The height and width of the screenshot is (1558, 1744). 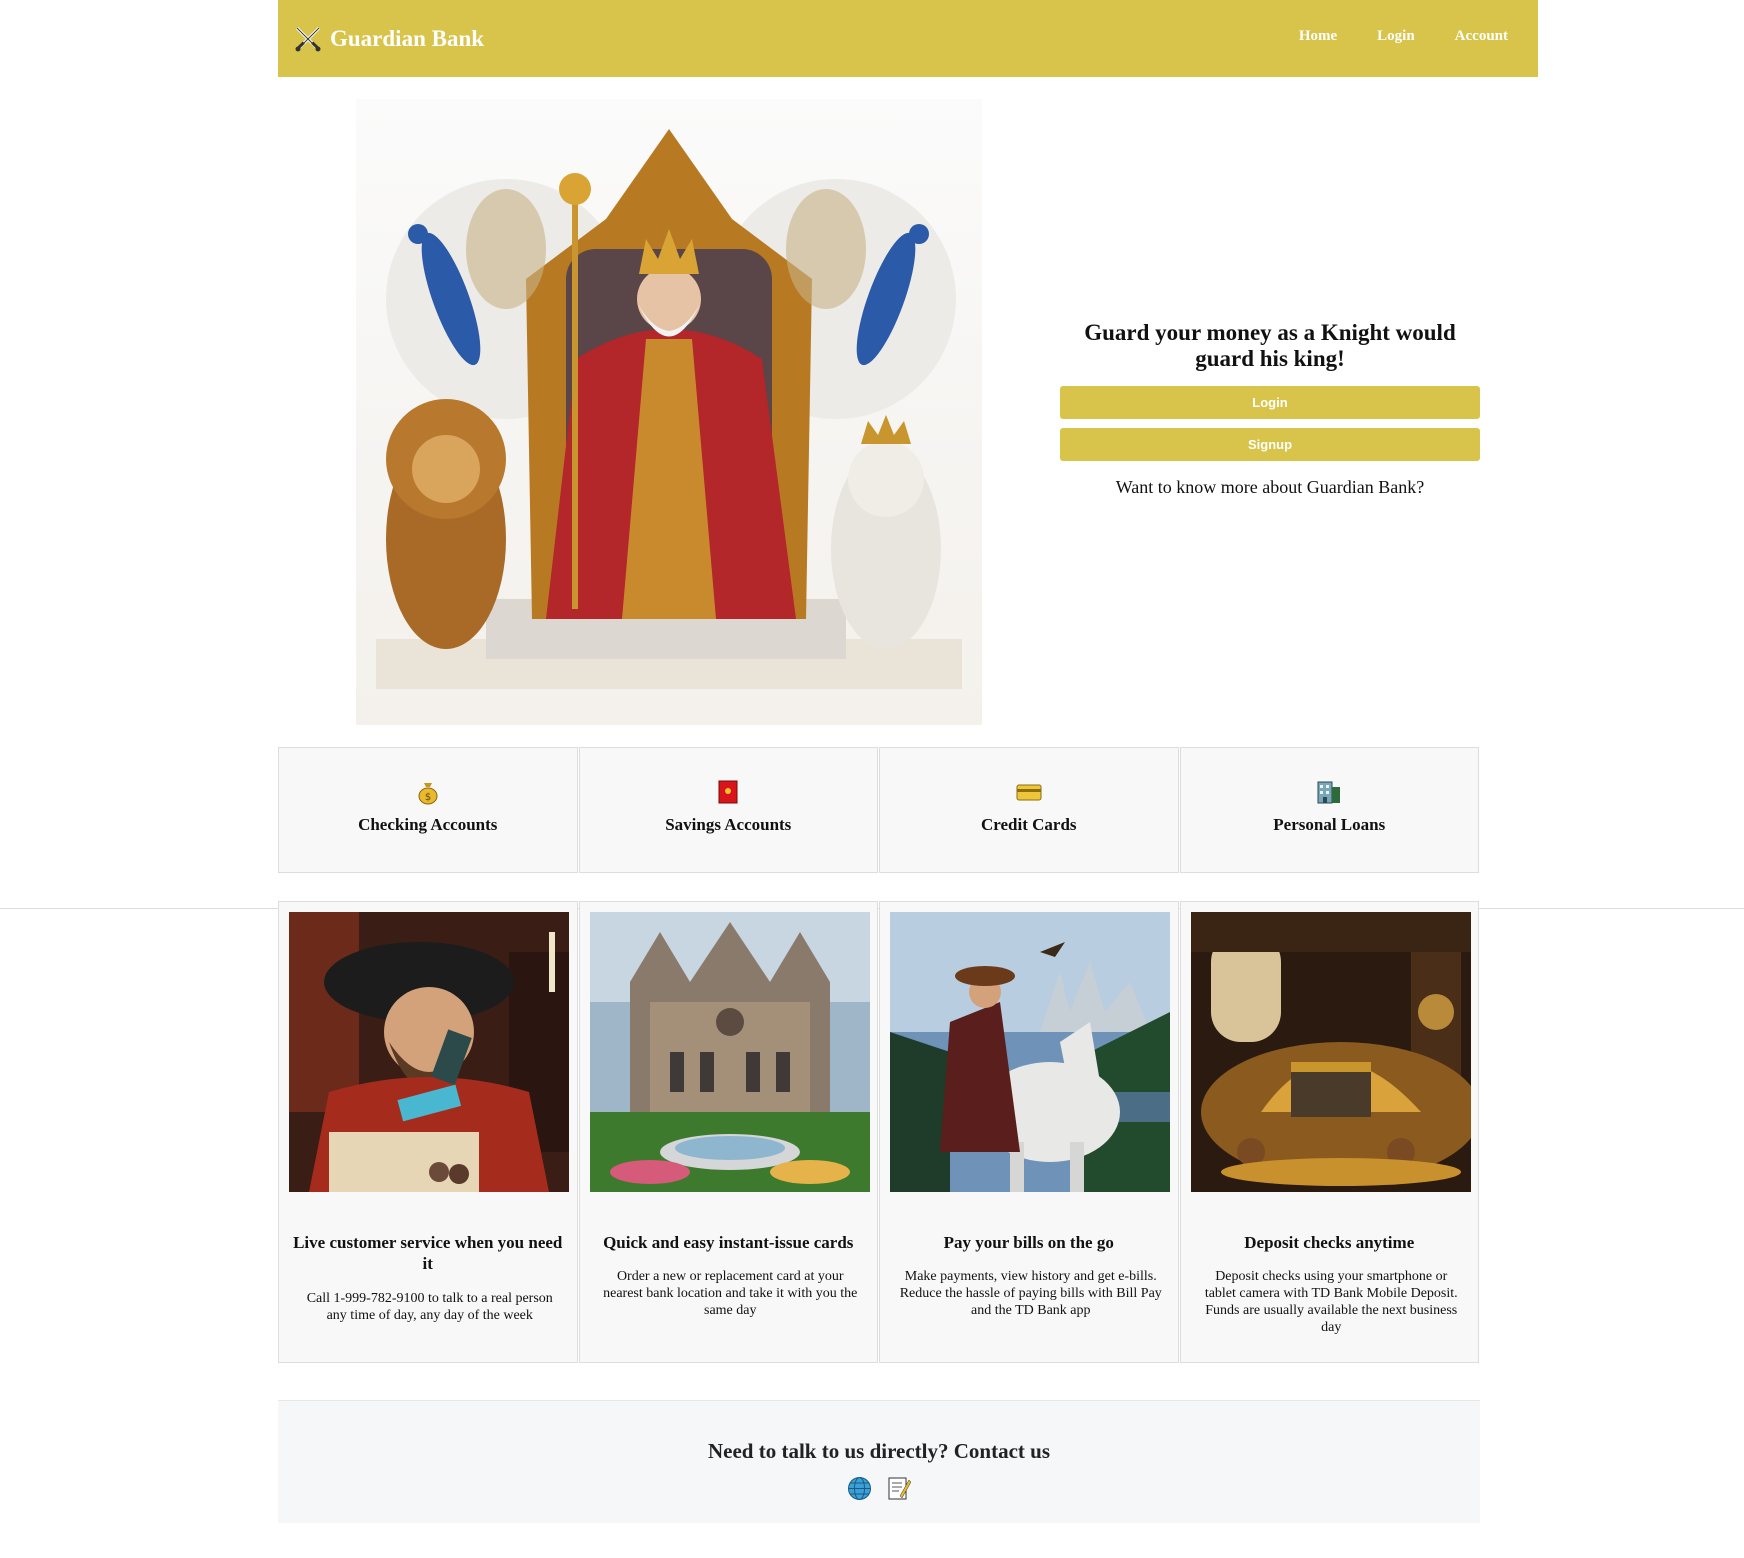 I want to click on globe-icon, so click(x=859, y=1488).